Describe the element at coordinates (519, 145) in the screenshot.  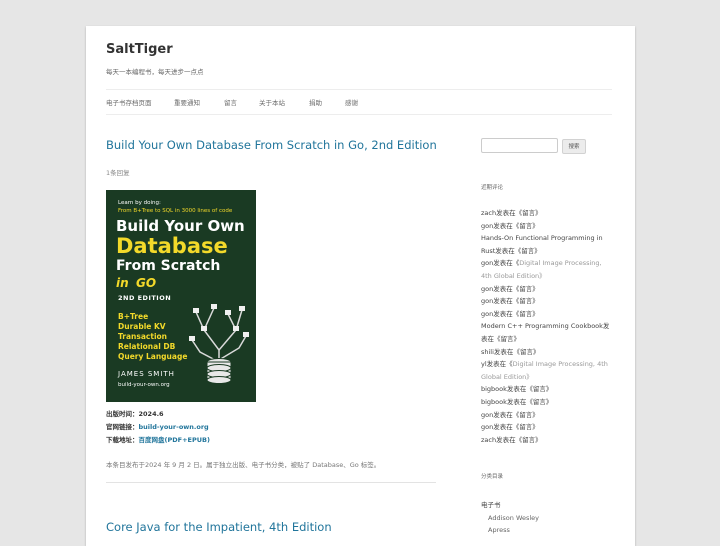
I see `search-input` at that location.